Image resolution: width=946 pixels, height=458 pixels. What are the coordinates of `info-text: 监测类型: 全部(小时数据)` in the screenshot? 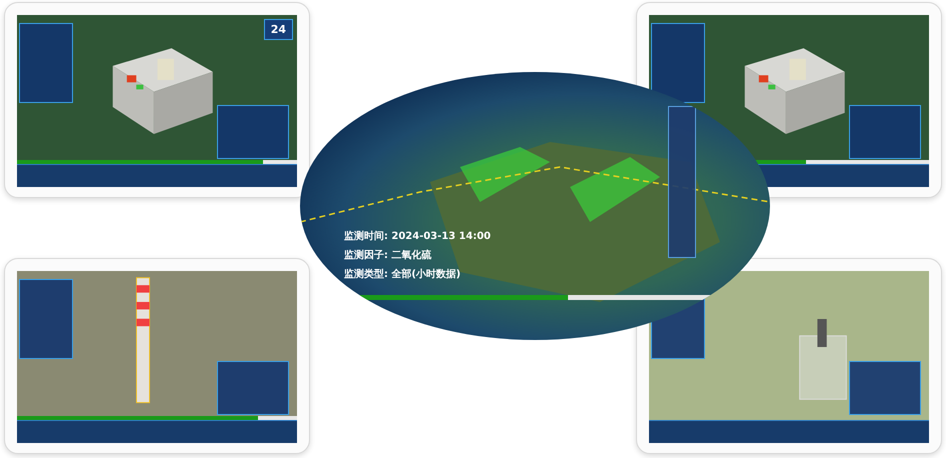 It's located at (403, 274).